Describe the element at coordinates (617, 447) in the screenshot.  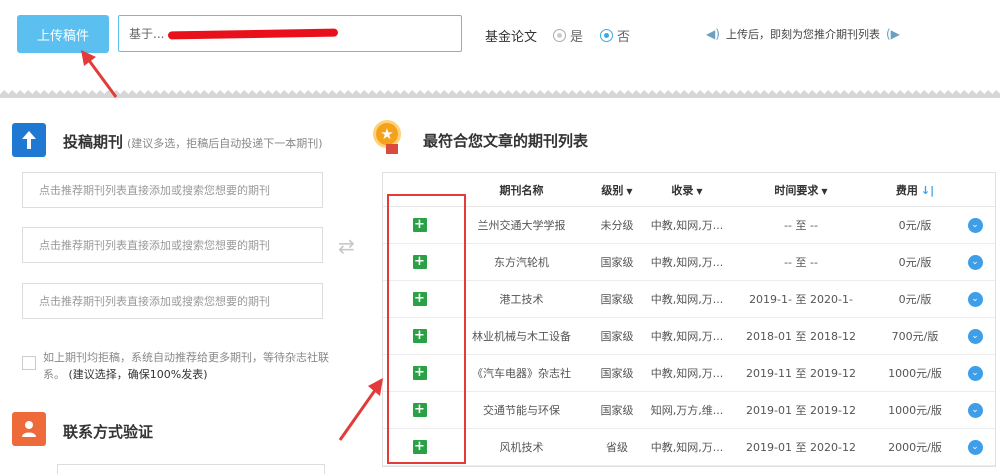
I see `journal-level: 省级` at that location.